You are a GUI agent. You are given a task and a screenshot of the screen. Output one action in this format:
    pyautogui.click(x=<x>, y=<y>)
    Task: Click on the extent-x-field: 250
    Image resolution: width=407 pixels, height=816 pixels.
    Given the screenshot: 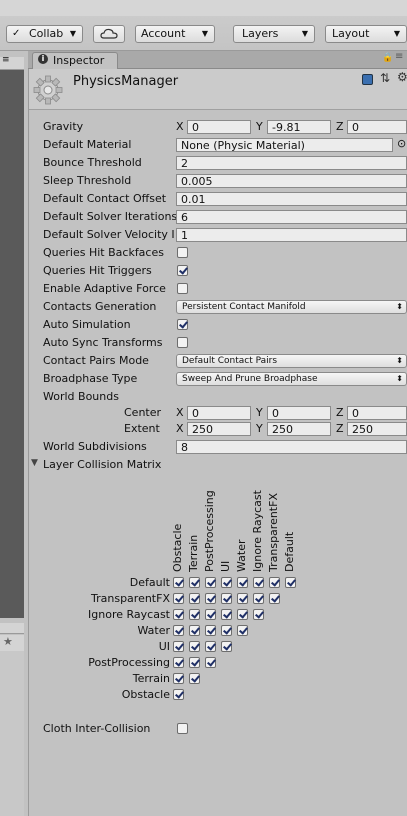 What is the action you would take?
    pyautogui.click(x=219, y=429)
    